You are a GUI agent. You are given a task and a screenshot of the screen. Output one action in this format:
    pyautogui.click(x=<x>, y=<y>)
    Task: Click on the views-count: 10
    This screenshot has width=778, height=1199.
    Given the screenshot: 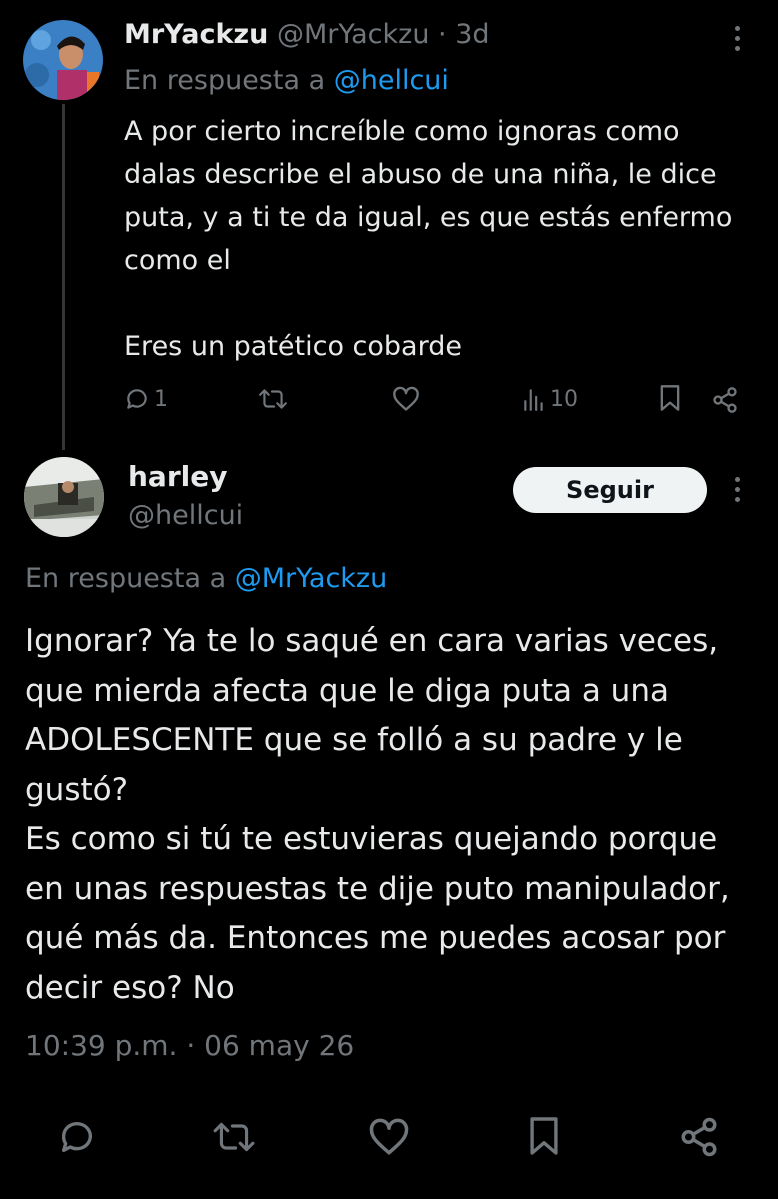 What is the action you would take?
    pyautogui.click(x=564, y=399)
    